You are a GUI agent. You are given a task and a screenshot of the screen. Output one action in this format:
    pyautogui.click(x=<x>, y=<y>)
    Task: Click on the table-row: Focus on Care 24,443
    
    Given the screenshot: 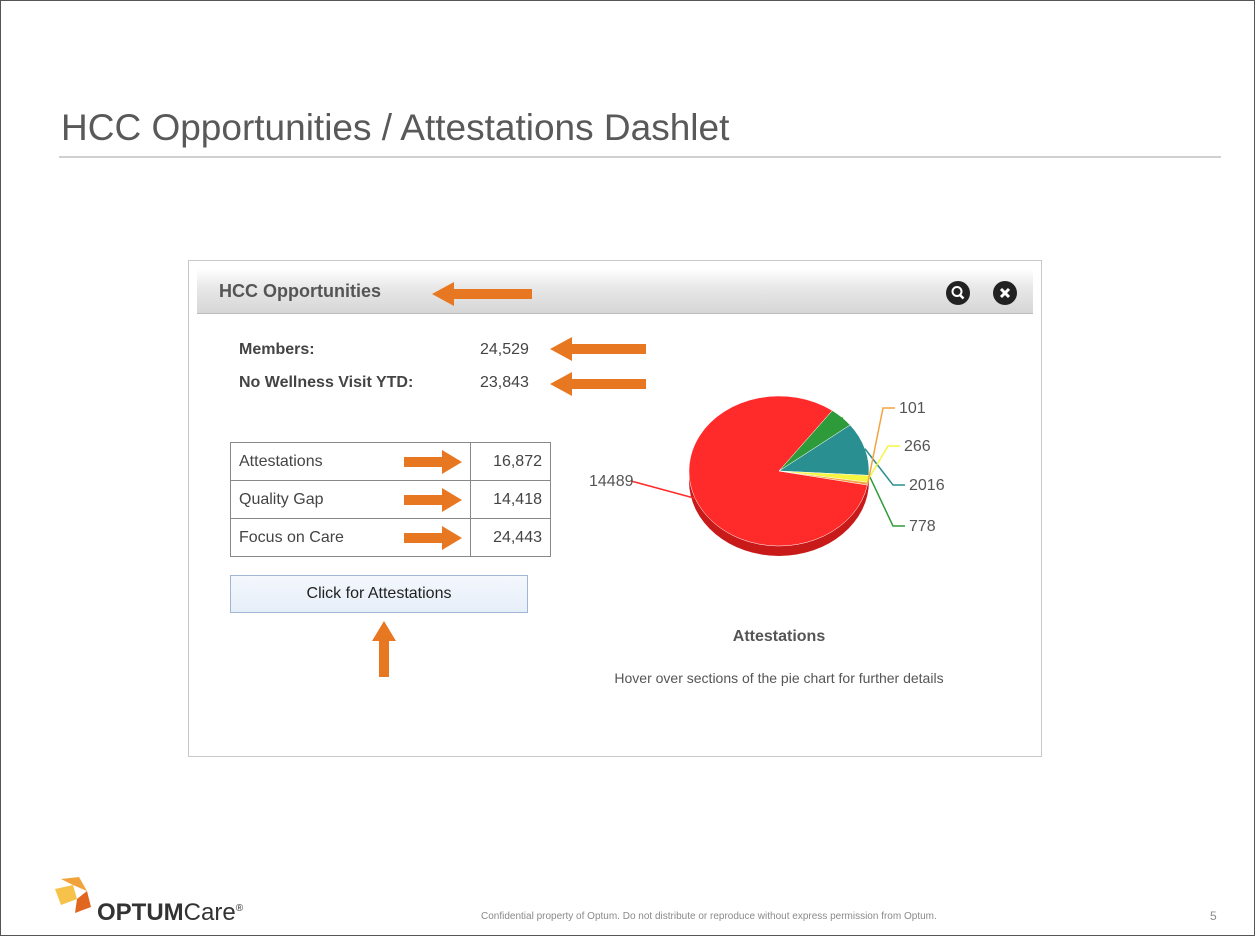 What is the action you would take?
    pyautogui.click(x=390, y=537)
    